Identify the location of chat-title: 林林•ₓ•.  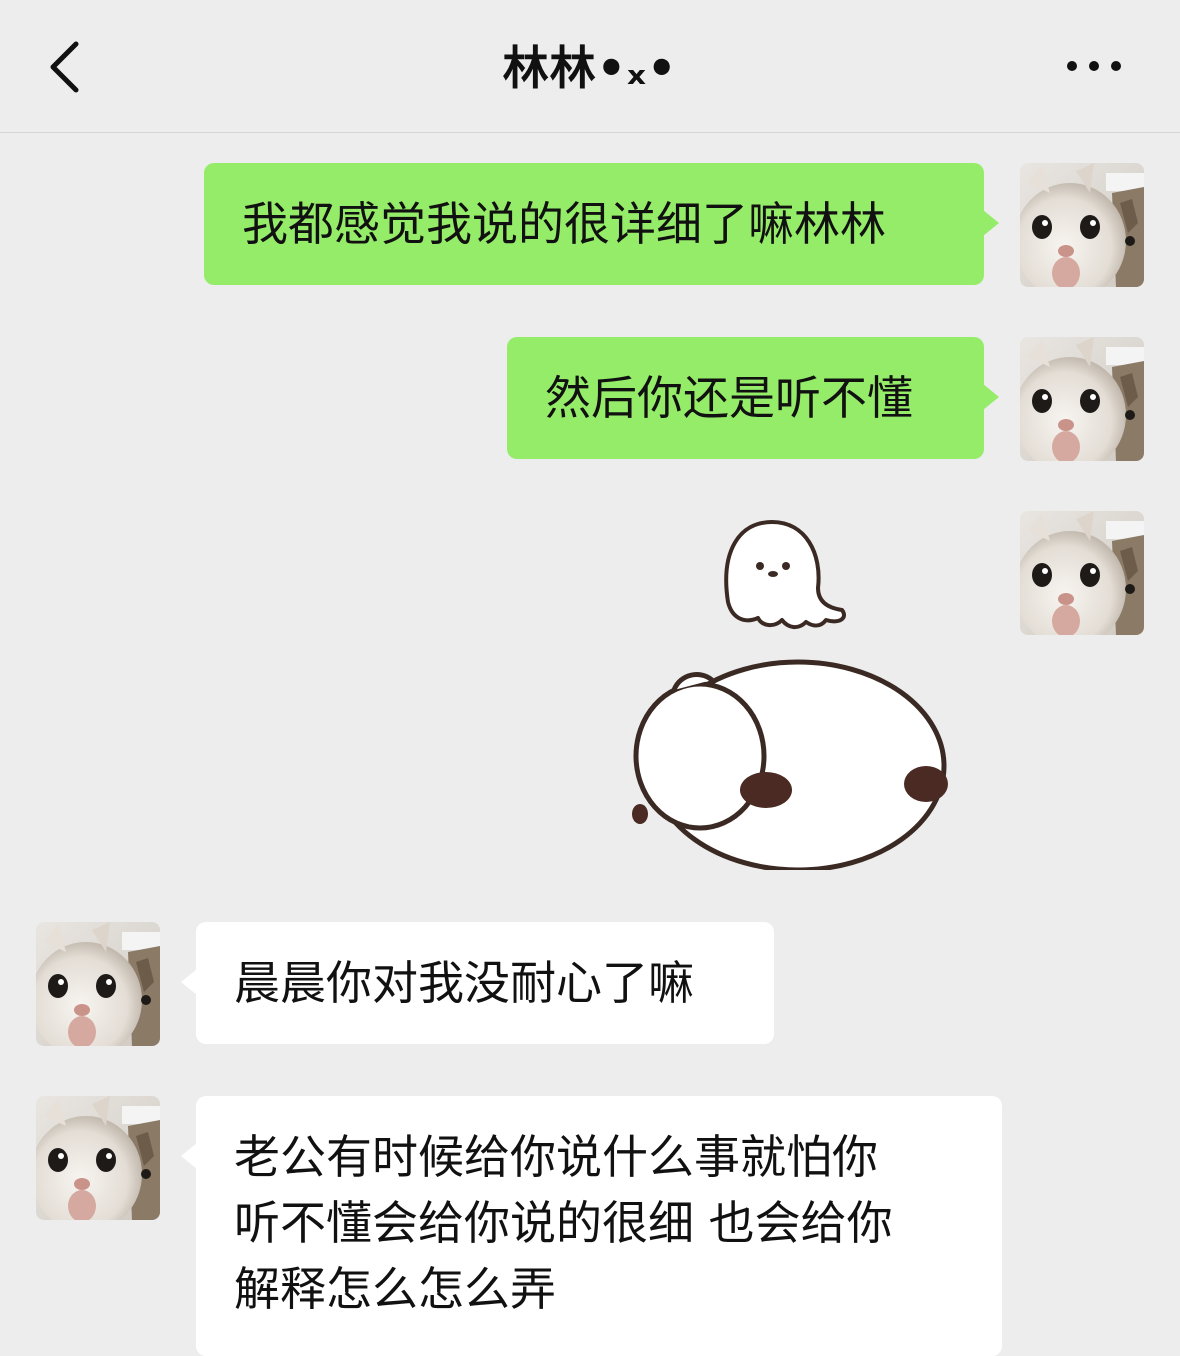
(590, 68).